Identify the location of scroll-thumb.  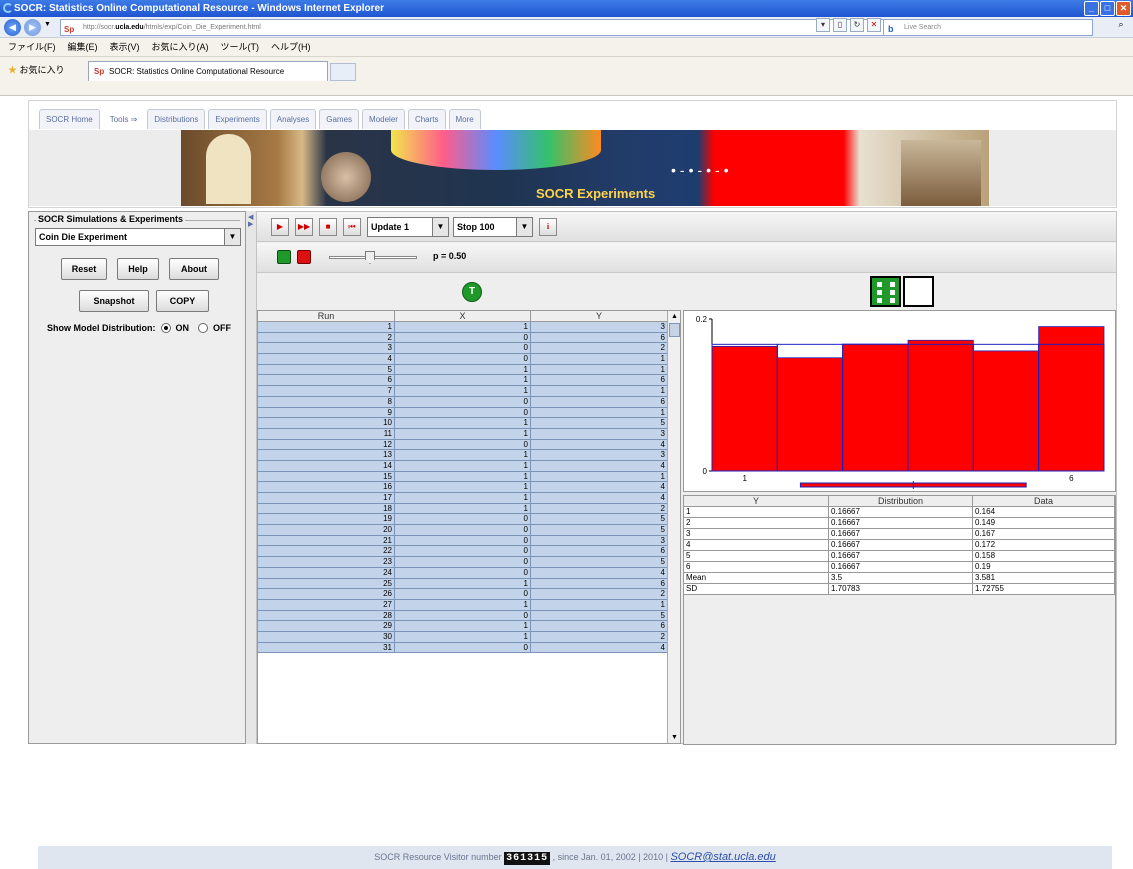
(674, 330).